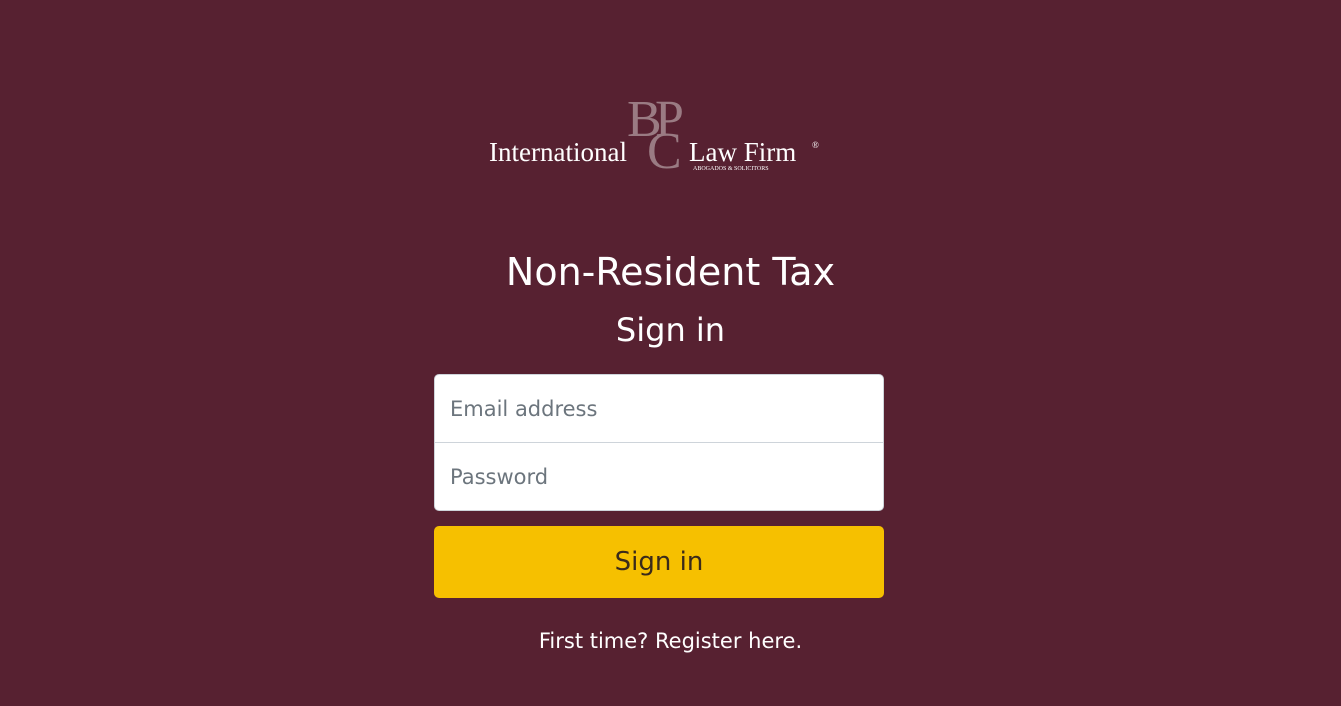 This screenshot has width=1341, height=706. I want to click on password-field, so click(659, 476).